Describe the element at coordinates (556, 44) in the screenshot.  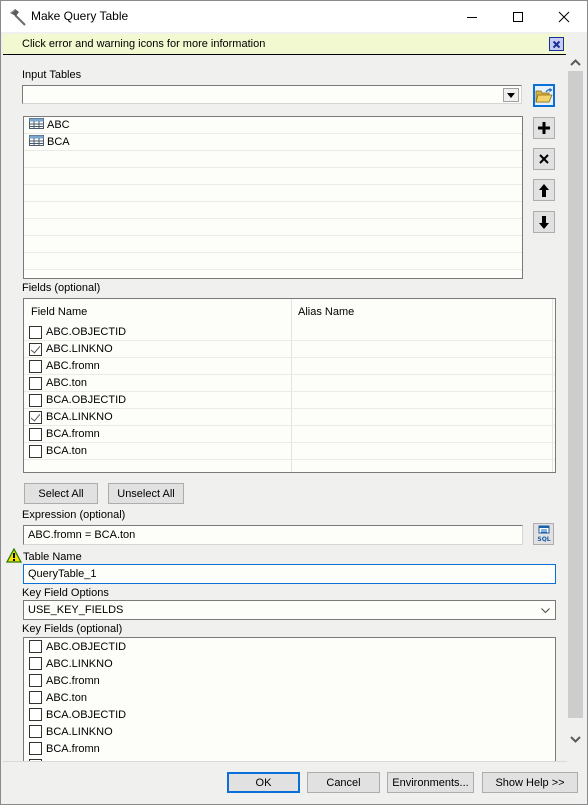
I see `banner-close-button` at that location.